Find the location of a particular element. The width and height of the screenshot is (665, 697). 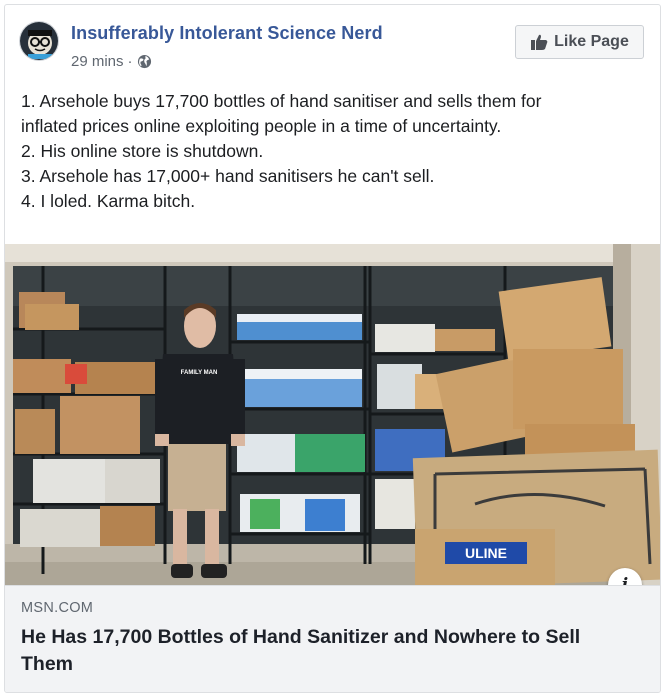

post-meta: 29 mins · is located at coordinates (111, 61).